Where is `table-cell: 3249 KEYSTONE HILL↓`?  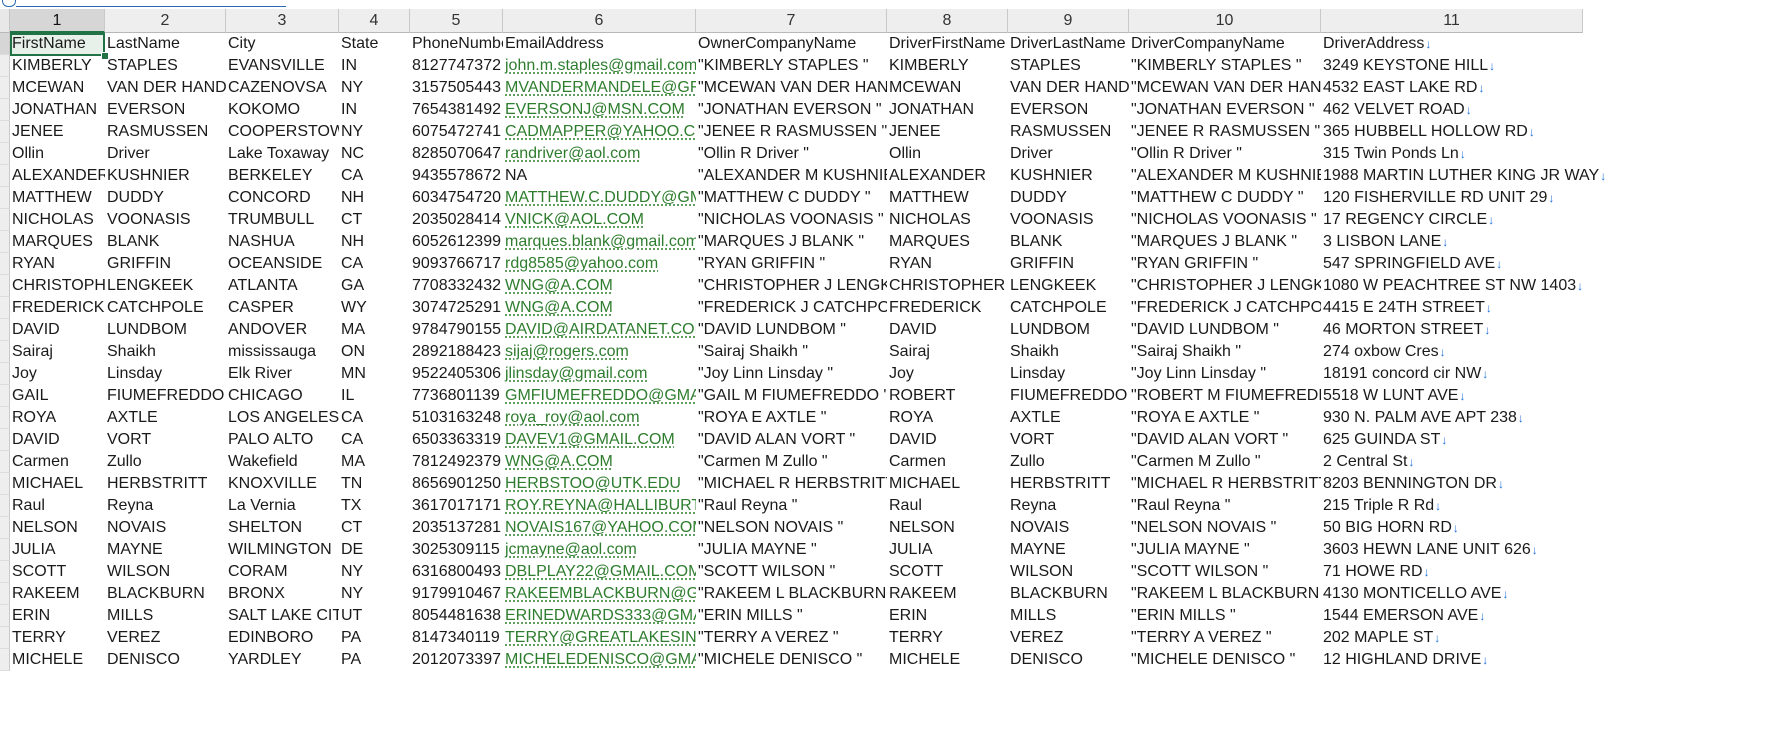 table-cell: 3249 KEYSTONE HILL↓ is located at coordinates (1452, 66).